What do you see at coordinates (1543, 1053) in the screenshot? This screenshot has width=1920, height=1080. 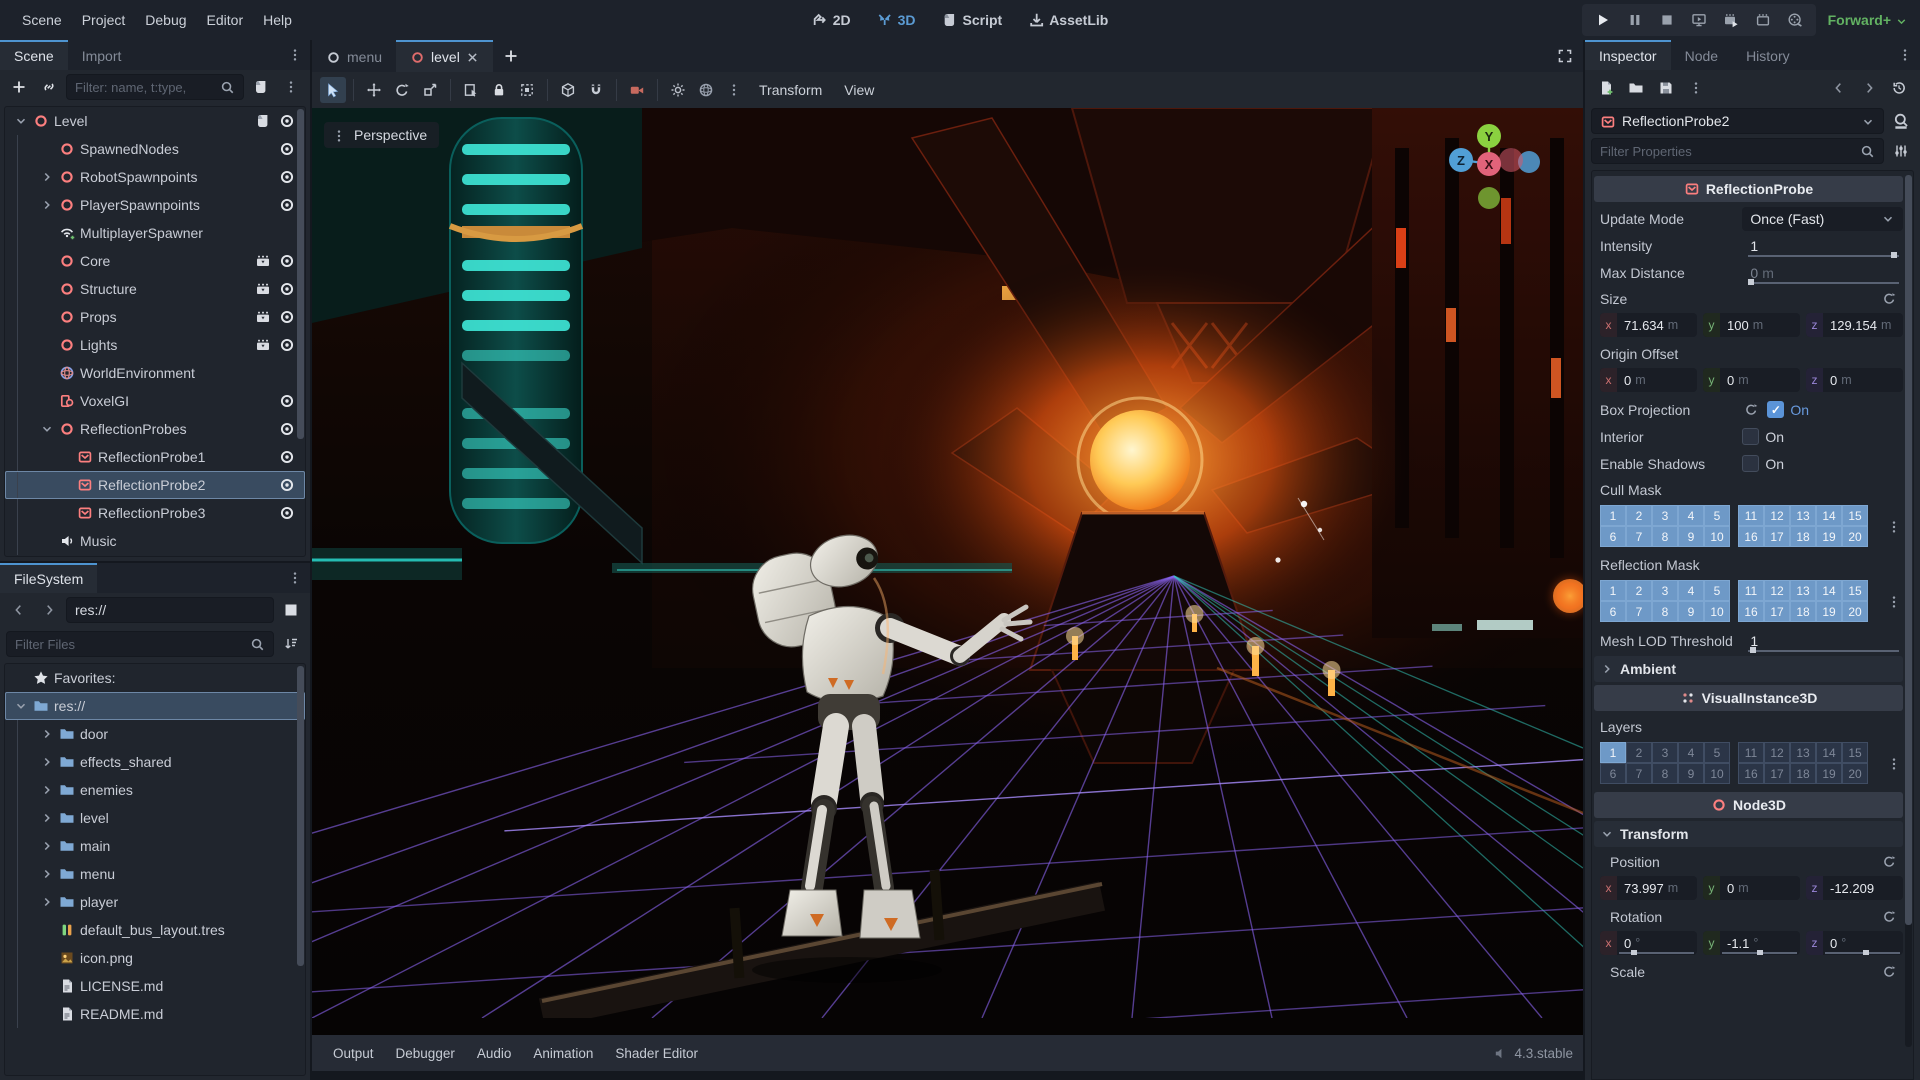 I see `version-label: 4.3.stable` at bounding box center [1543, 1053].